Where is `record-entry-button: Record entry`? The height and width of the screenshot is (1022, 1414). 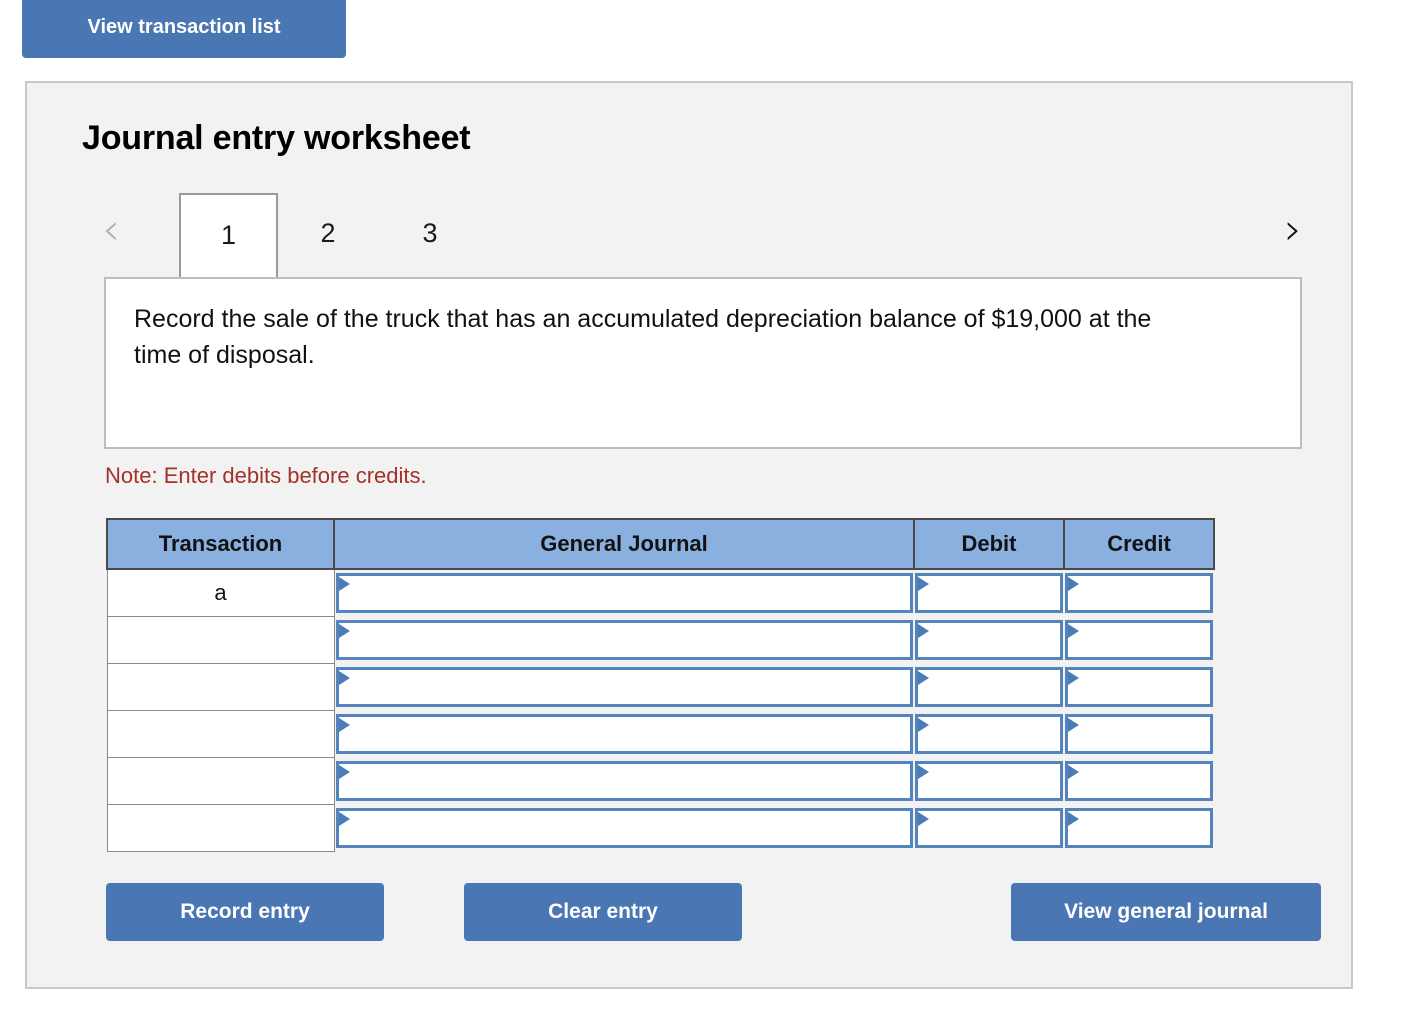 record-entry-button: Record entry is located at coordinates (245, 912).